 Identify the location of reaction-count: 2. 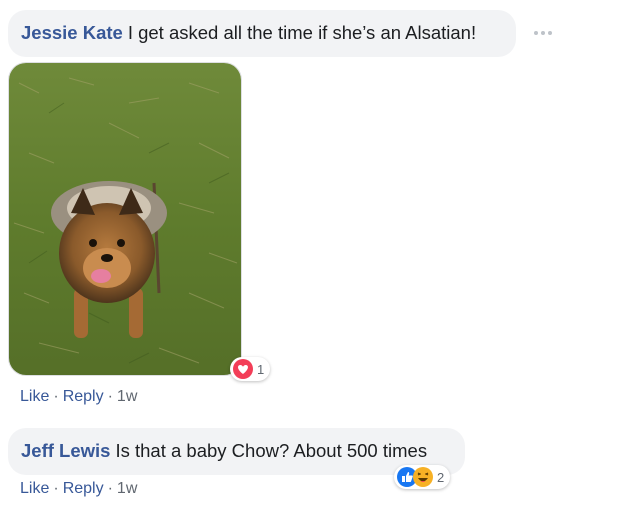
(441, 477).